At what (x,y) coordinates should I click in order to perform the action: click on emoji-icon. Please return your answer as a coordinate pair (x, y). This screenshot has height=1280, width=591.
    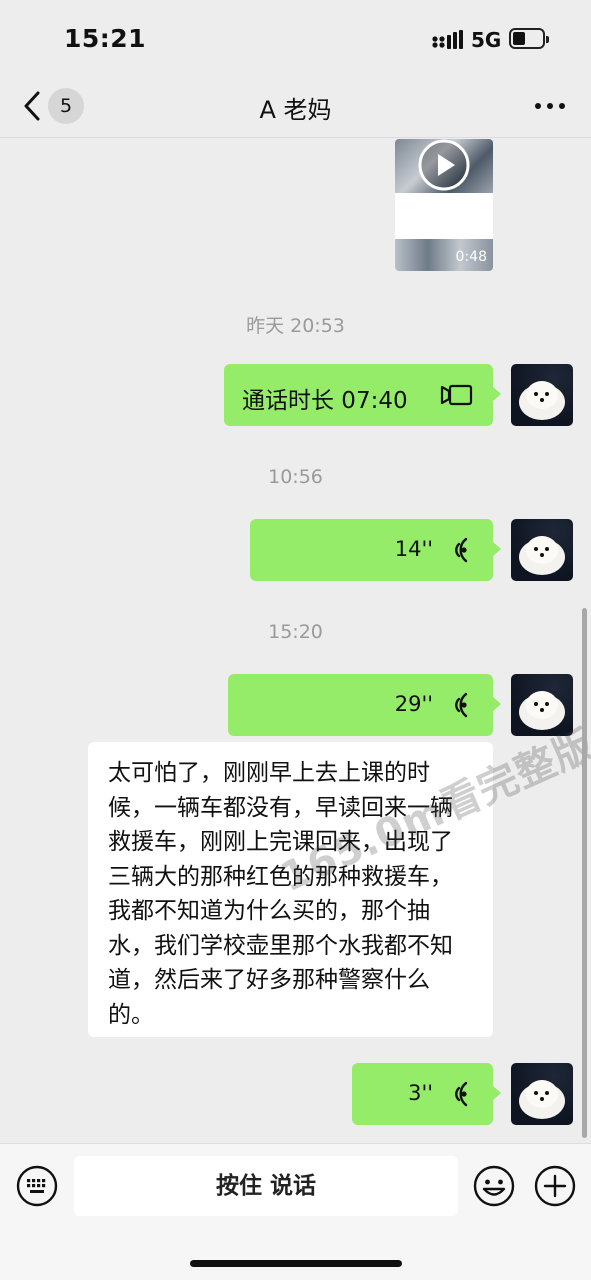
    Looking at the image, I should click on (494, 1186).